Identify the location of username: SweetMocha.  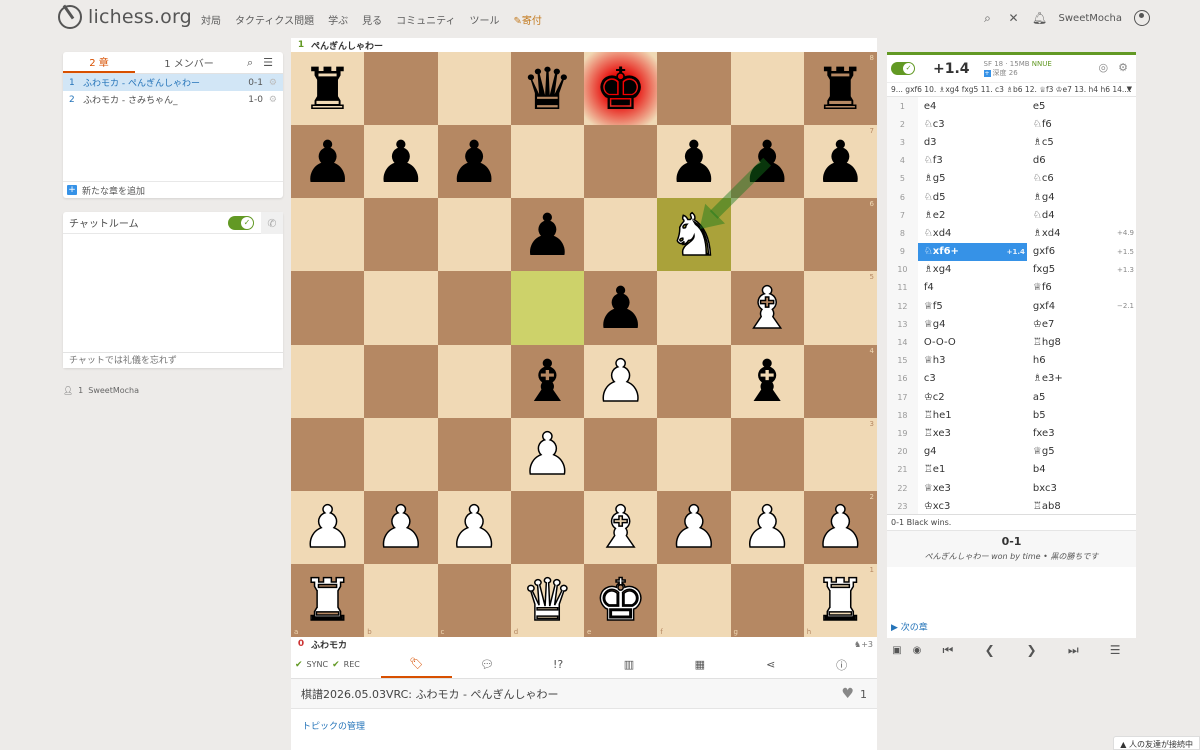
(1090, 18).